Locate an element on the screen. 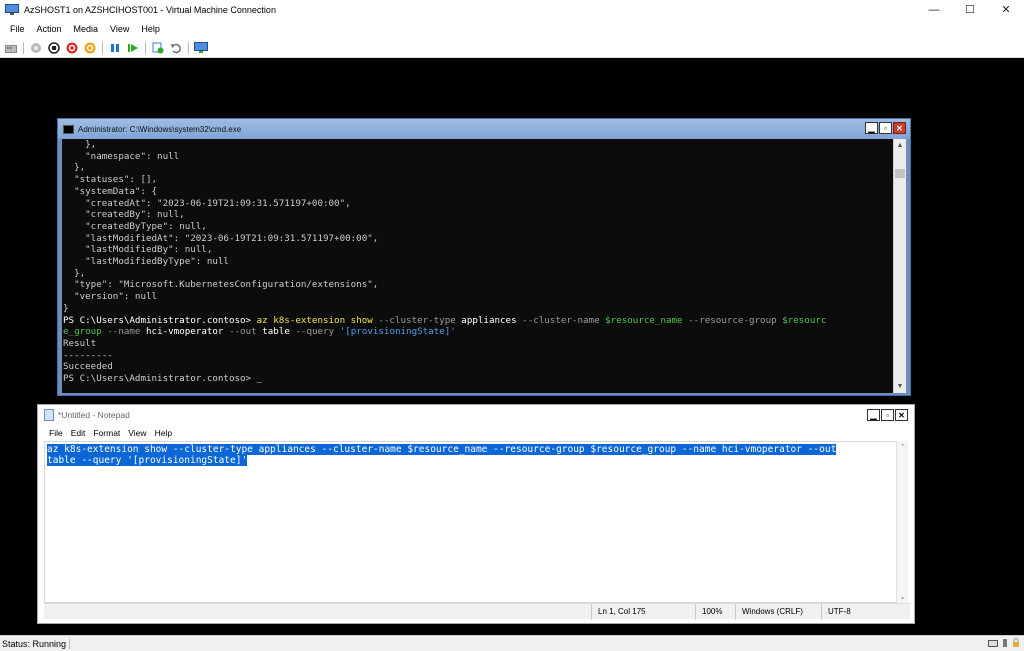  cmd-close-button: ✕ is located at coordinates (899, 128).